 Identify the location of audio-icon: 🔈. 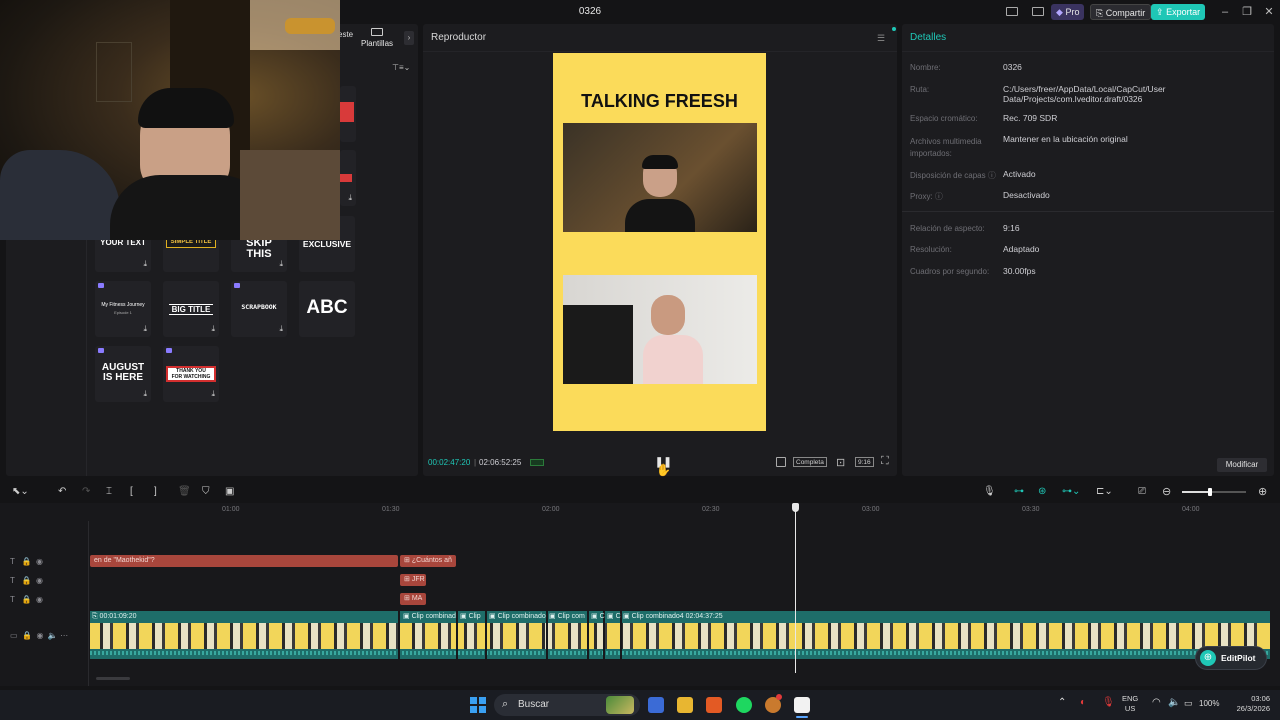
(53, 635).